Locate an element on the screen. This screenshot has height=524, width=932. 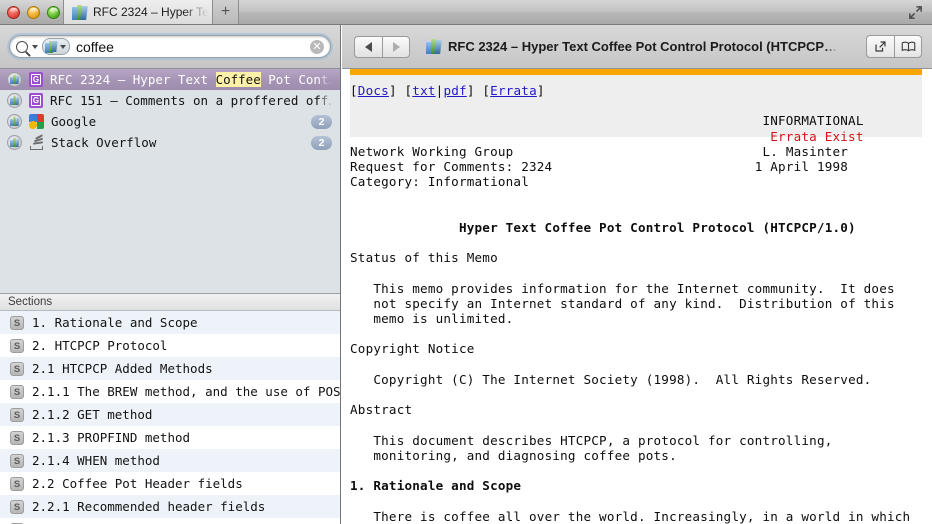
list-item: Stack Overflow 2 is located at coordinates (170, 142).